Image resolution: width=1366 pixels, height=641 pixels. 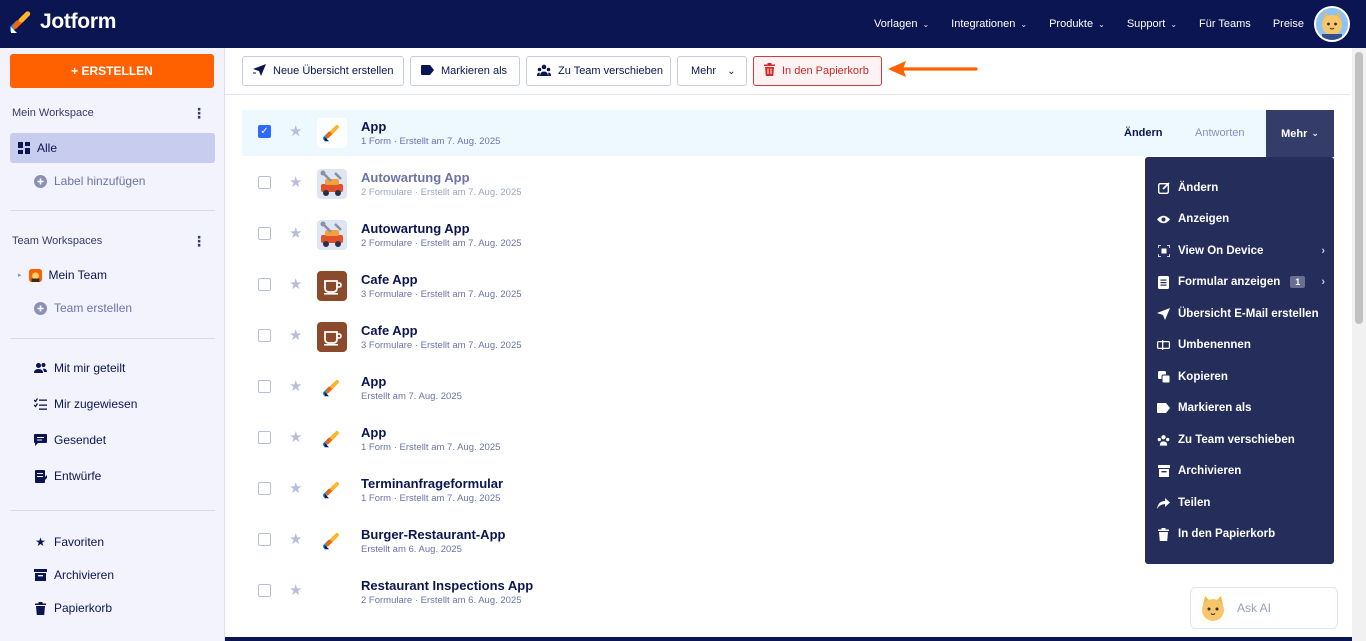 What do you see at coordinates (1241, 408) in the screenshot?
I see `menu-item-tag: Markieren als` at bounding box center [1241, 408].